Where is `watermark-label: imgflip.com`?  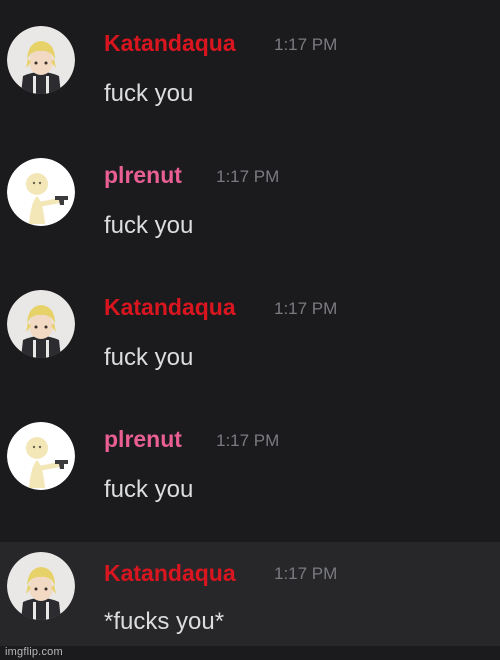
watermark-label: imgflip.com is located at coordinates (34, 652).